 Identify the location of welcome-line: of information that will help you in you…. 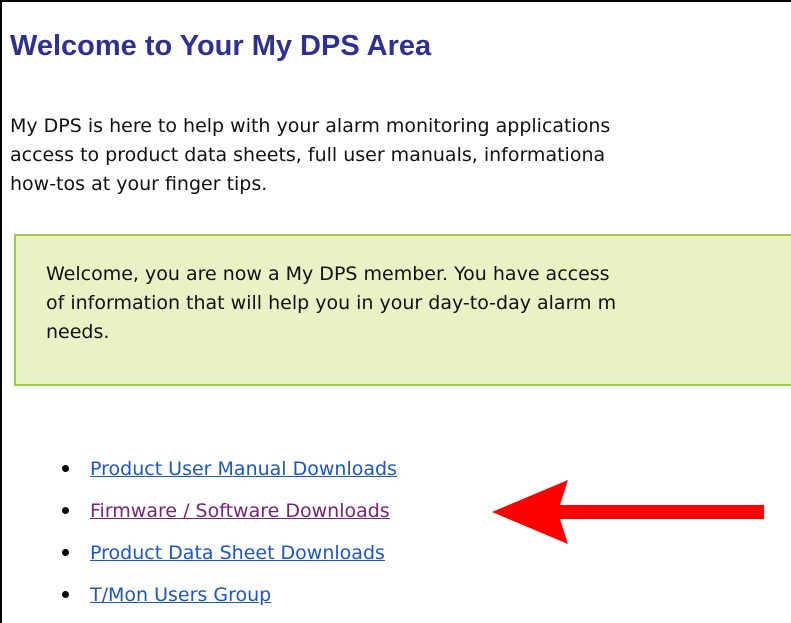
(331, 303).